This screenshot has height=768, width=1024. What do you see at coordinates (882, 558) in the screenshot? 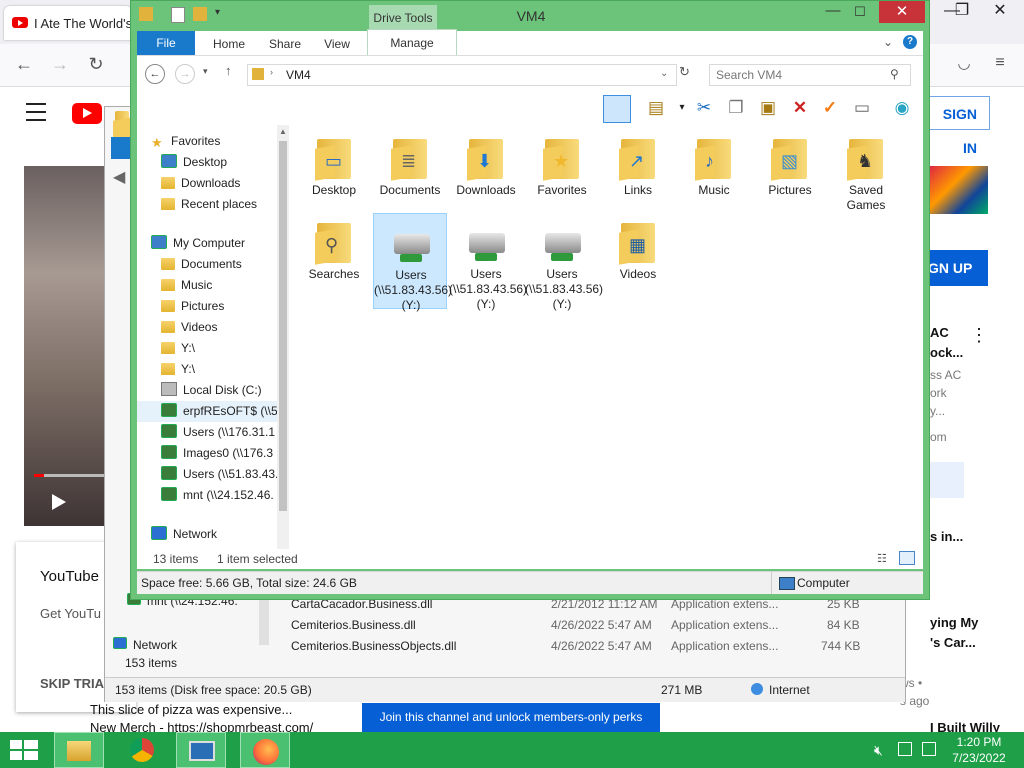
I see `details-view-icon: ☷` at bounding box center [882, 558].